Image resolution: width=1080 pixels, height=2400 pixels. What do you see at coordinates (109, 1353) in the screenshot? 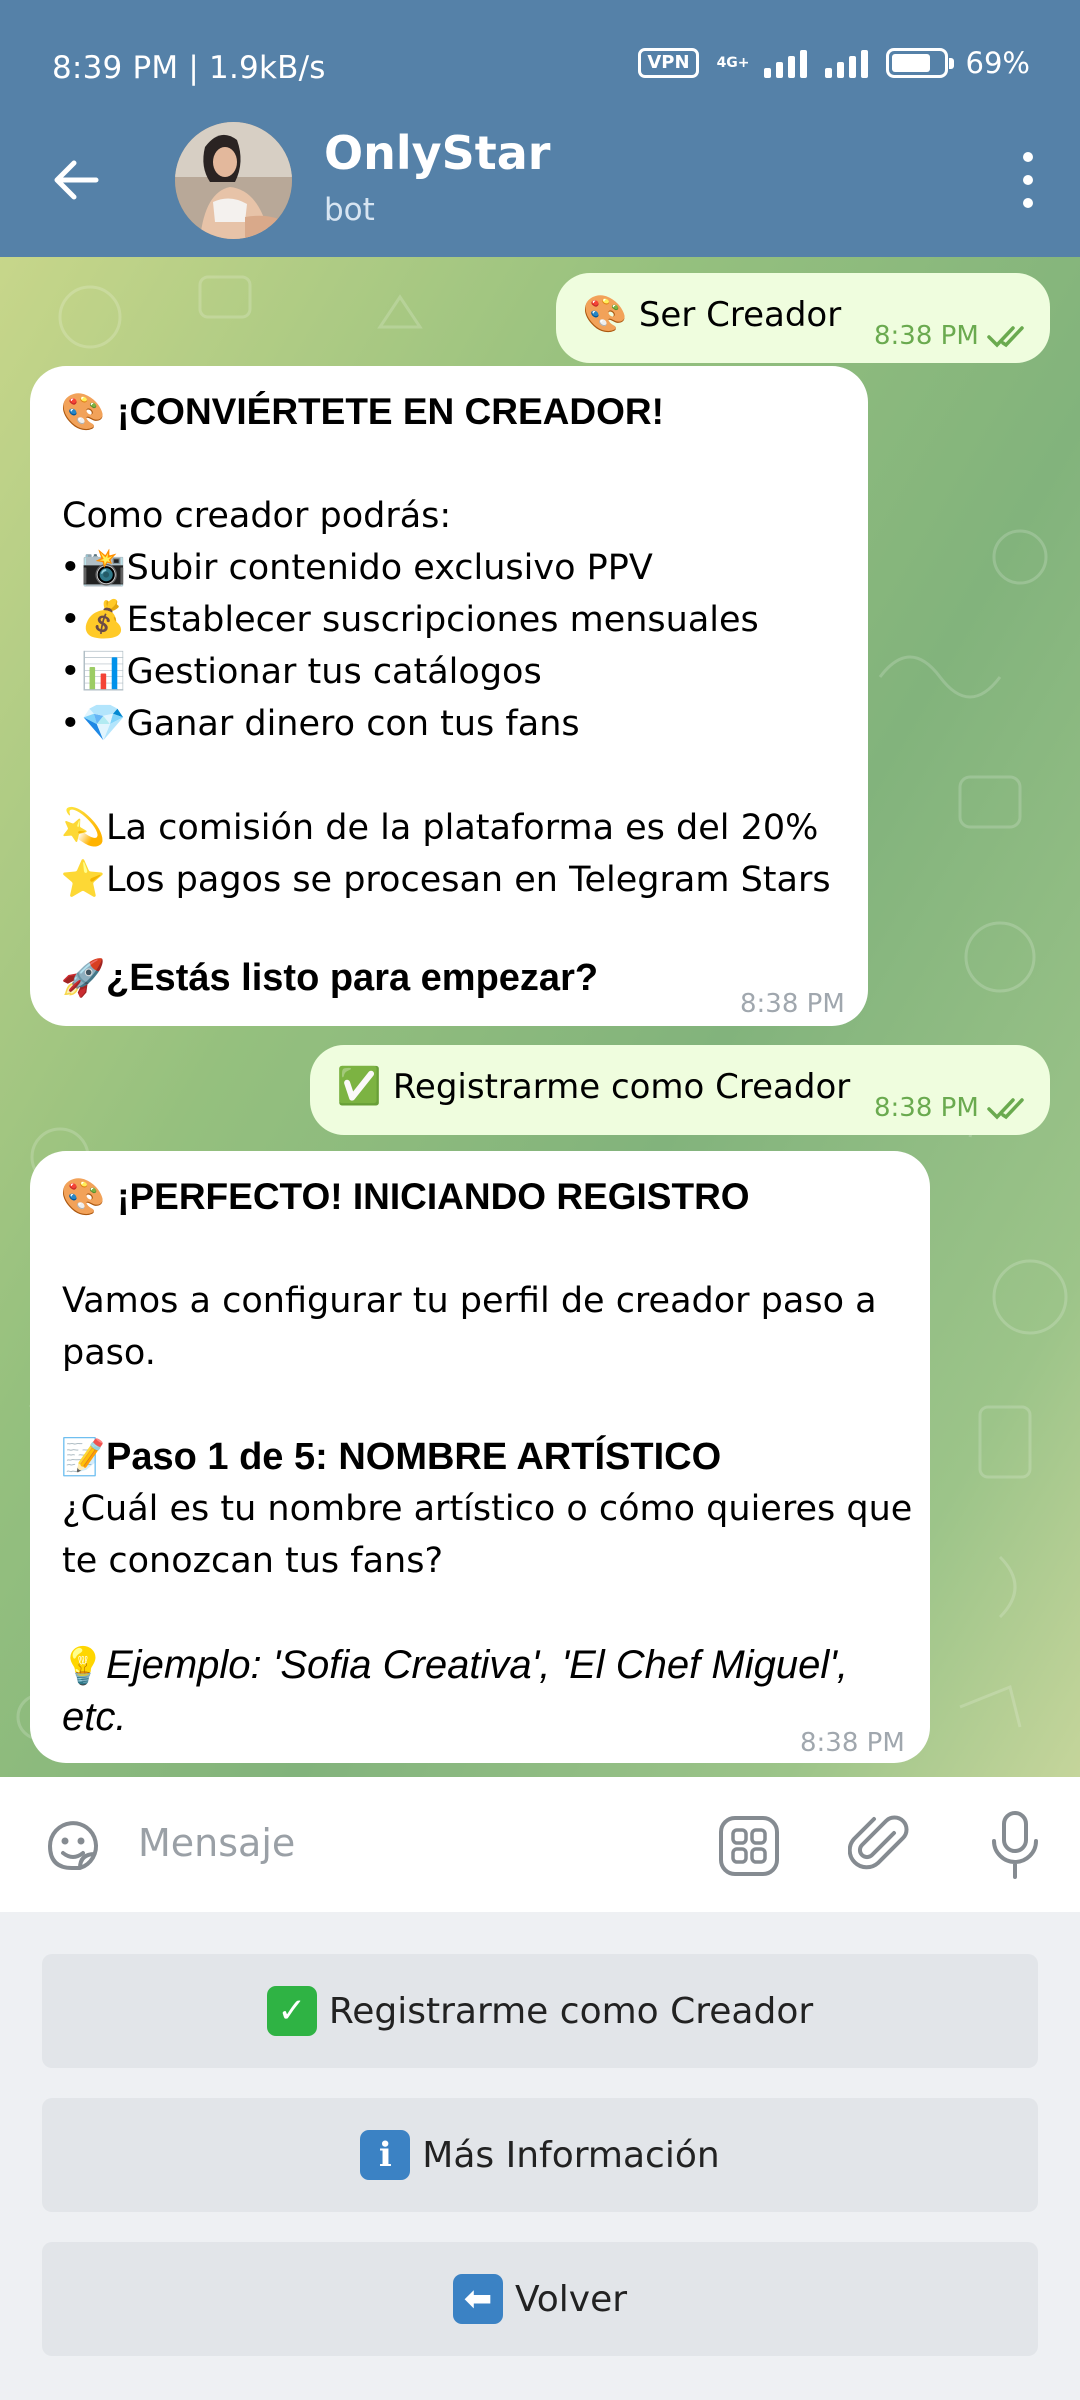
I see `message-paragraph: paso.` at bounding box center [109, 1353].